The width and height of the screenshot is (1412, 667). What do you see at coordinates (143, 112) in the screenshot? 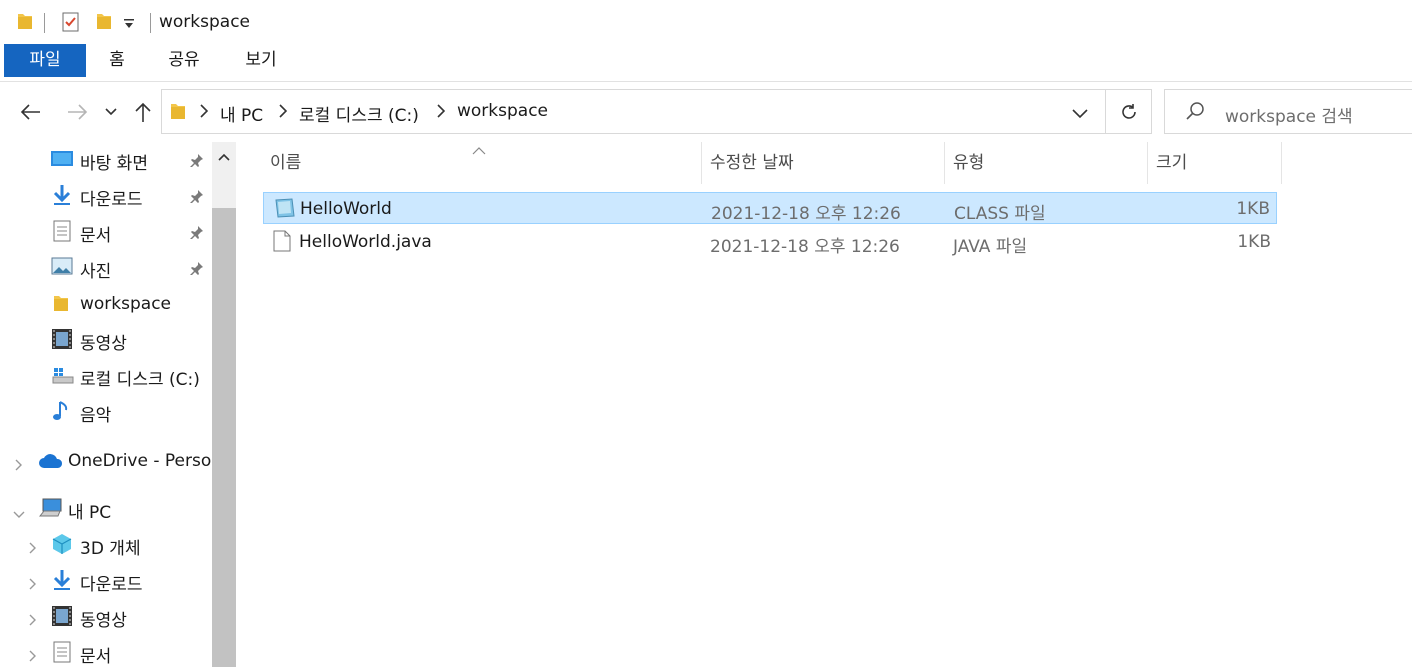
I see `up-button` at bounding box center [143, 112].